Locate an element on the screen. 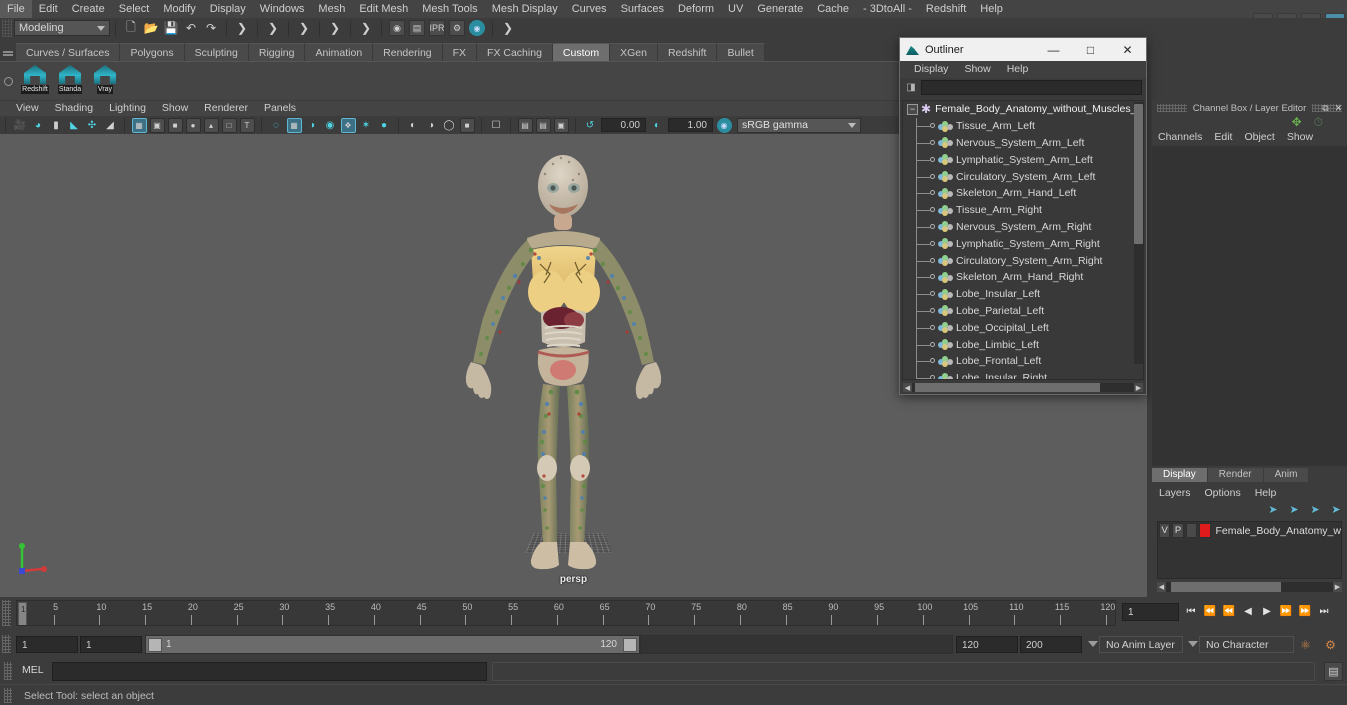  script-editor-icon: ▤ is located at coordinates (1333, 671).